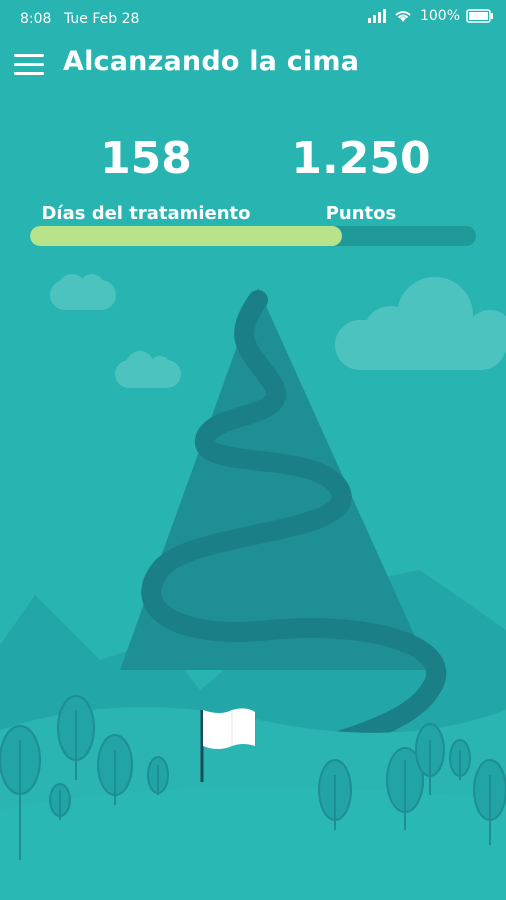 The width and height of the screenshot is (506, 900). I want to click on cloud-icon-large, so click(420, 323).